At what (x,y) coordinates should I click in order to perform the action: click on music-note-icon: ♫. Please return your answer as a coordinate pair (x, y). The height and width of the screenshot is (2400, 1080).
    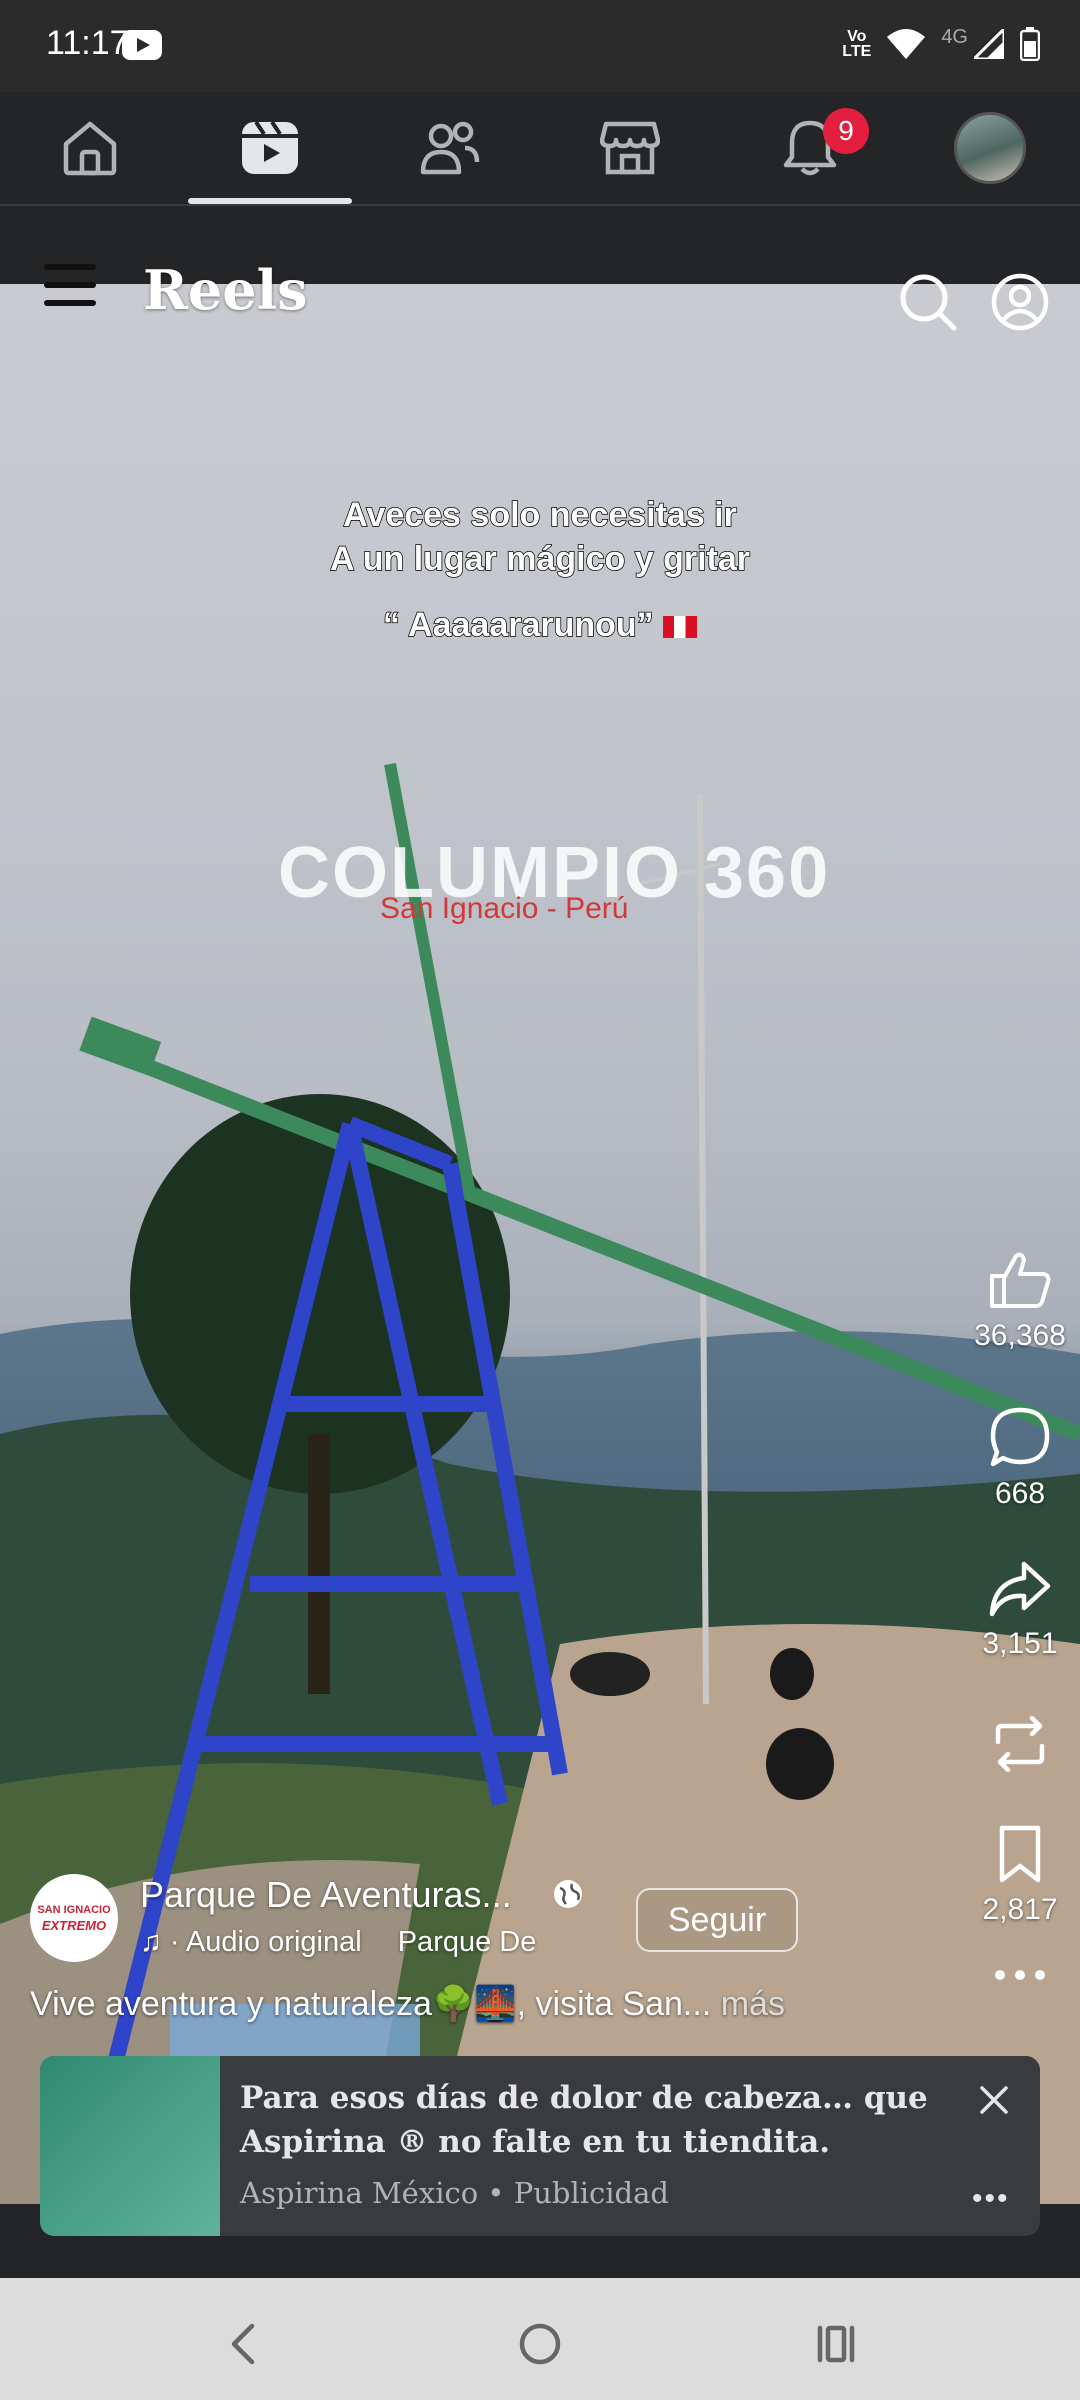
    Looking at the image, I should click on (151, 1942).